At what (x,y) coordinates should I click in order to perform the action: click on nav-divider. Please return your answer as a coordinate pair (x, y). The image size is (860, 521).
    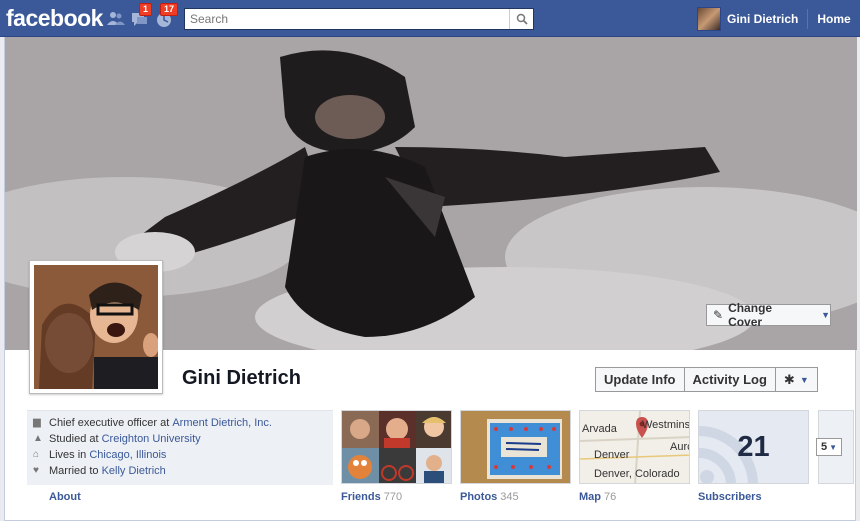
    Looking at the image, I should click on (808, 19).